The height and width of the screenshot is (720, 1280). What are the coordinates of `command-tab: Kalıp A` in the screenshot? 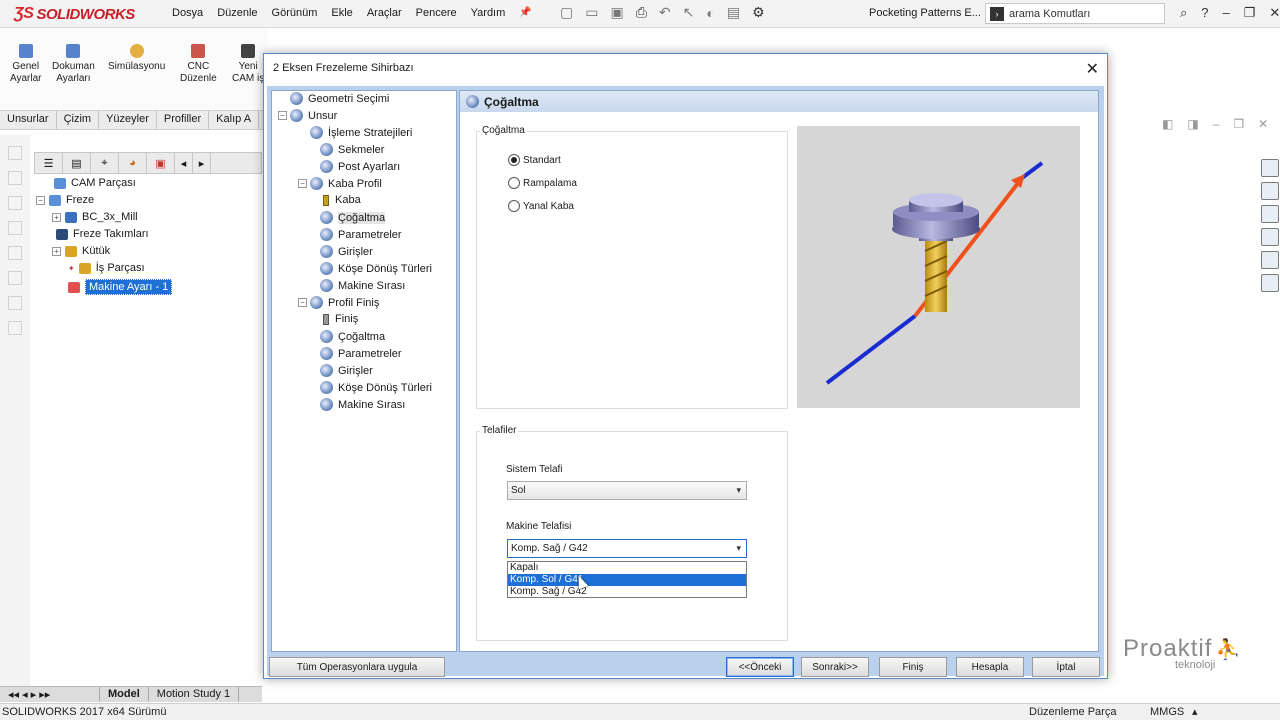 It's located at (234, 120).